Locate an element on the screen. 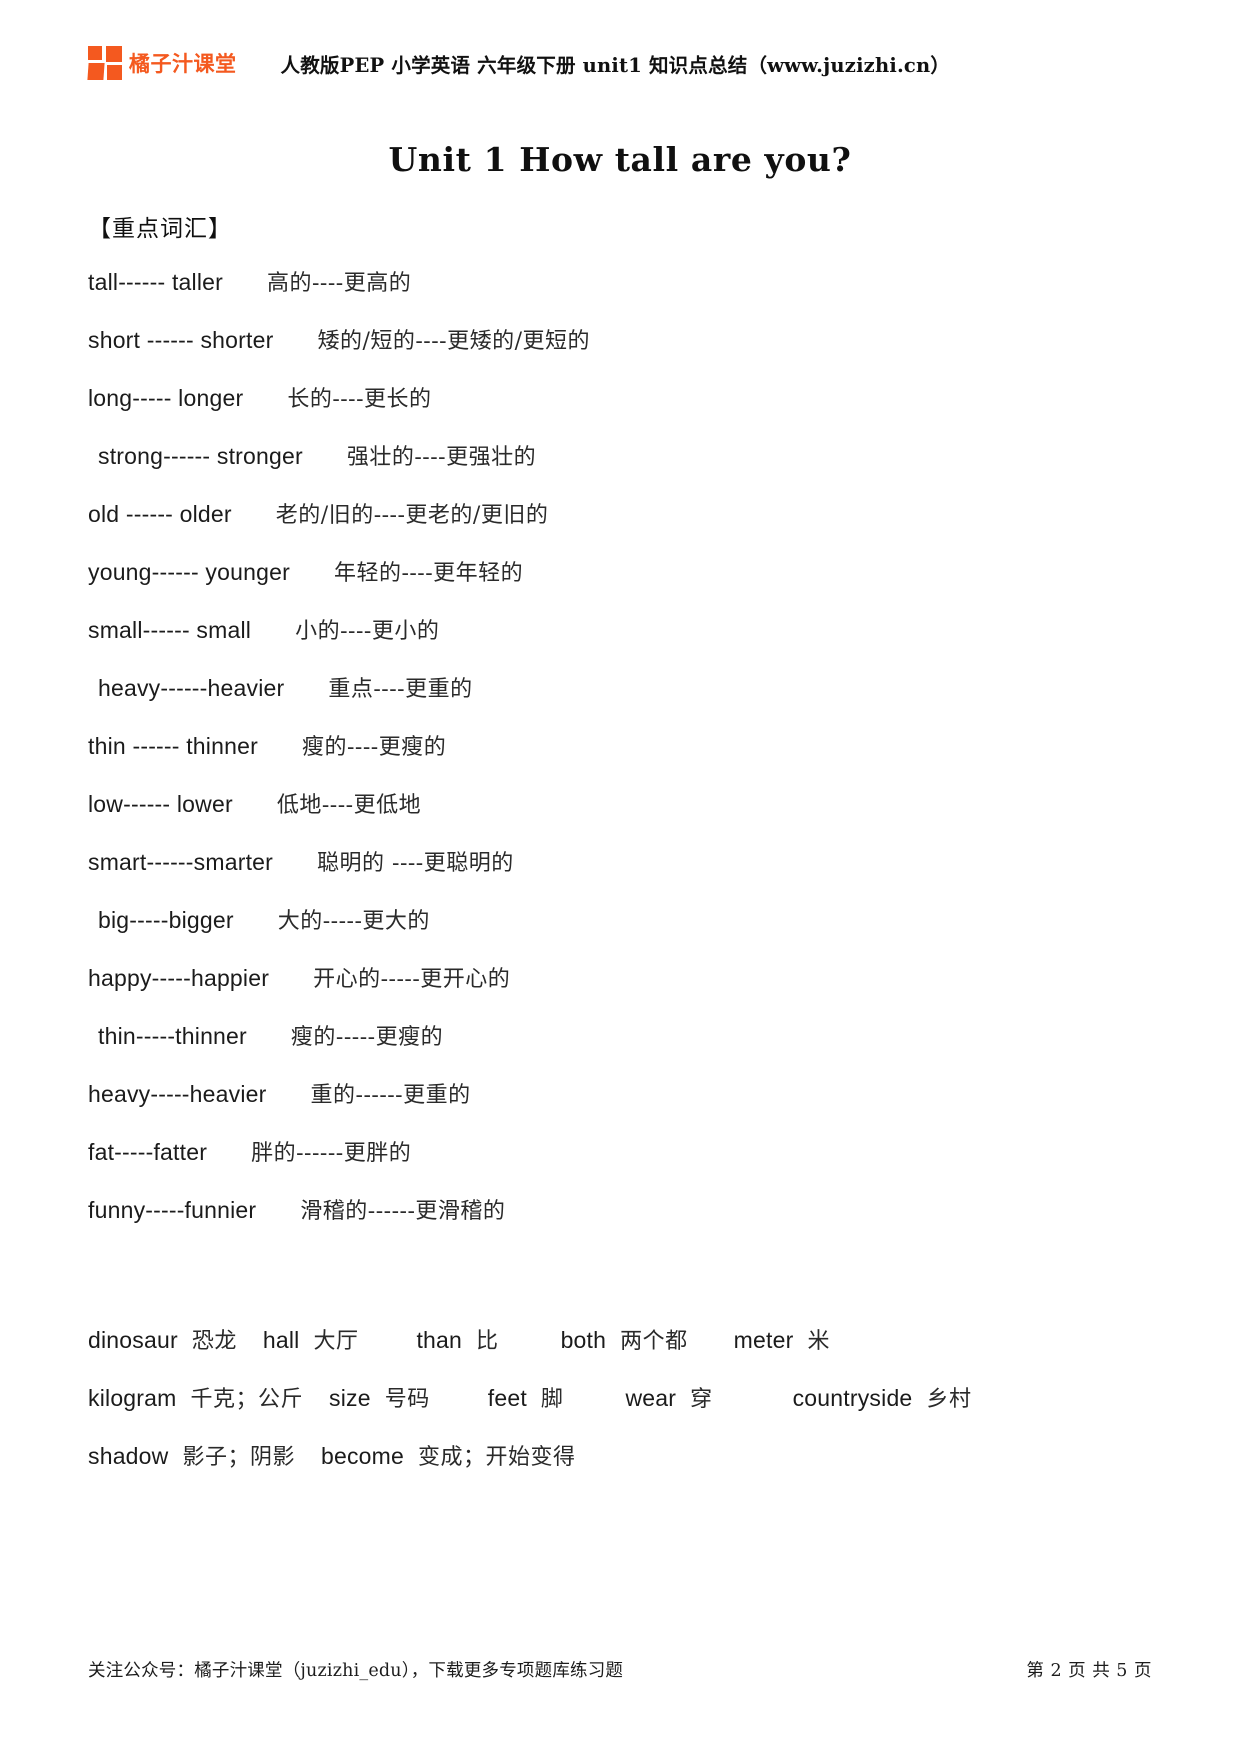 Image resolution: width=1240 pixels, height=1754 pixels. vocabulary-row: heavy------heavier 重点----更重的 is located at coordinates (620, 688).